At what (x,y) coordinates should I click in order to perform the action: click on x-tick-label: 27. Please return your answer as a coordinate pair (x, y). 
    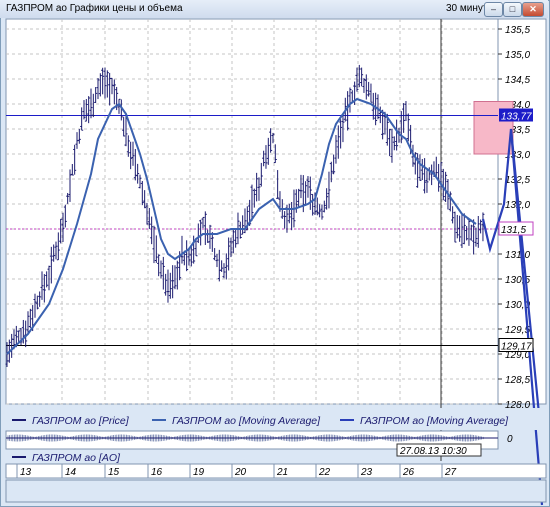
    Looking at the image, I should click on (450, 472).